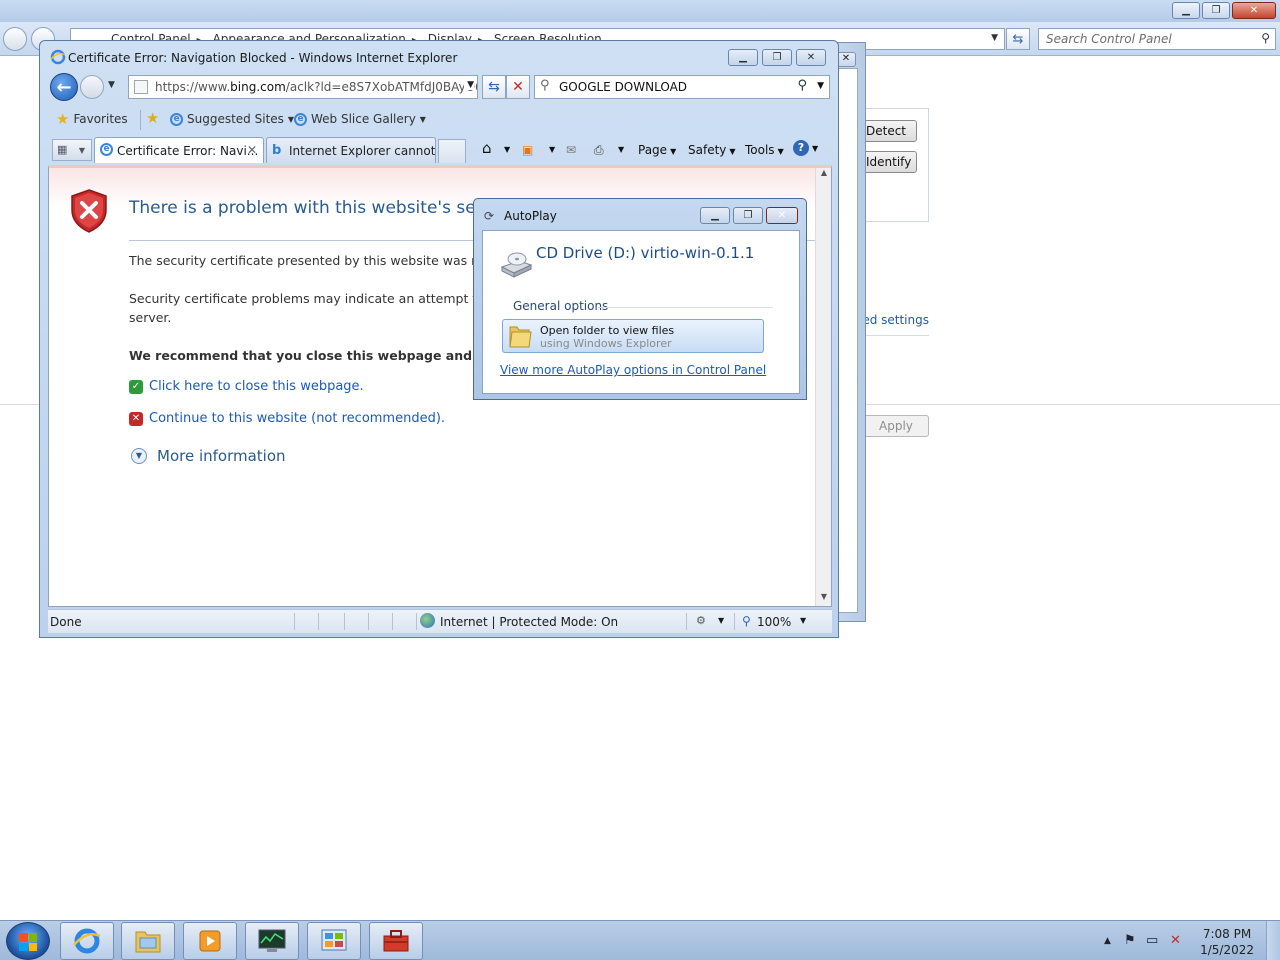 Image resolution: width=1280 pixels, height=960 pixels. I want to click on general-options-heading: General options, so click(561, 306).